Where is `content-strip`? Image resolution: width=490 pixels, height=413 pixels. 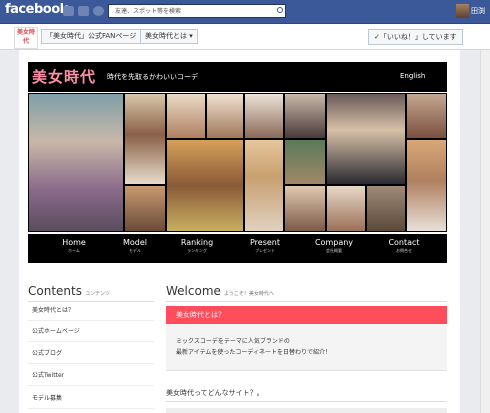
content-strip is located at coordinates (306, 410).